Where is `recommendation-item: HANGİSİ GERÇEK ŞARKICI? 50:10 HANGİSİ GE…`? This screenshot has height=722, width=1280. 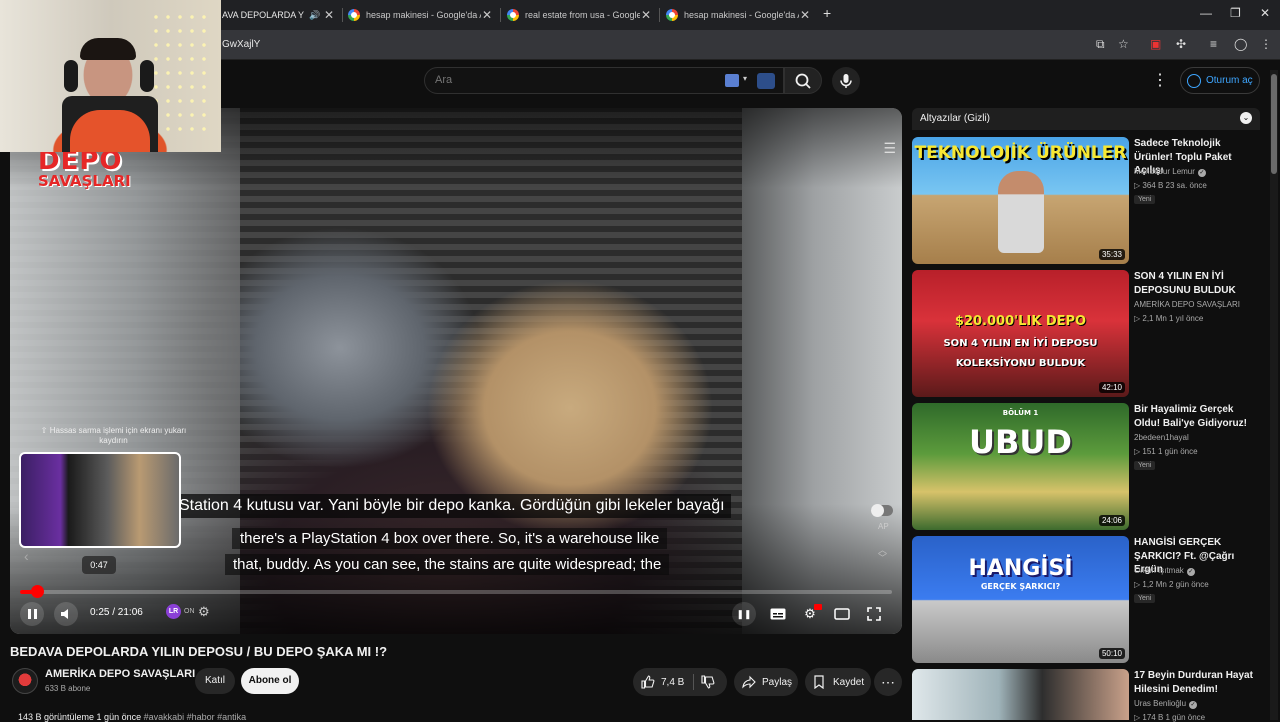 recommendation-item: HANGİSİ GERÇEK ŞARKICI? 50:10 HANGİSİ GE… is located at coordinates (1087, 600).